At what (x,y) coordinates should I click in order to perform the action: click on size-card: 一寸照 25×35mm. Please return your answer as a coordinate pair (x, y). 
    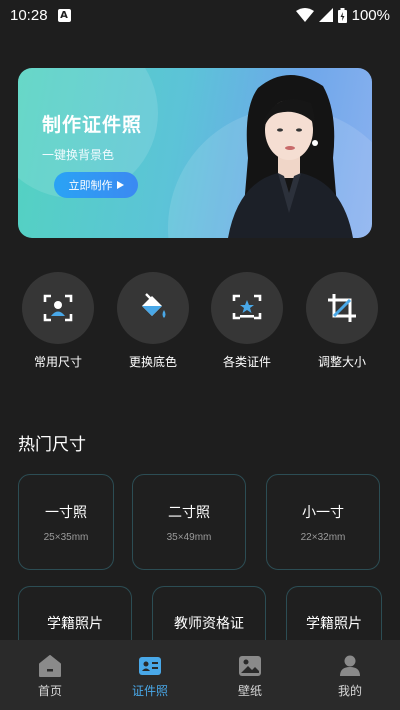
    Looking at the image, I should click on (66, 522).